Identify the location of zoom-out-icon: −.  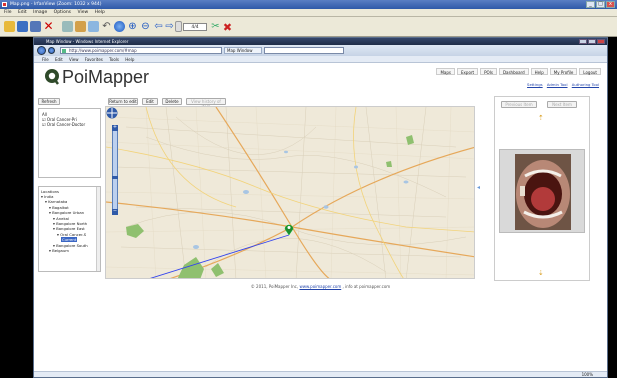
(115, 212).